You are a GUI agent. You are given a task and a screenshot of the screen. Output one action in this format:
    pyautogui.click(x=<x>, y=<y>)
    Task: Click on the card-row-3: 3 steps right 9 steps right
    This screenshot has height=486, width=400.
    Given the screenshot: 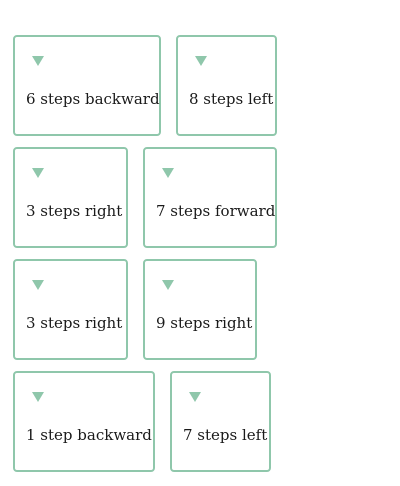 What is the action you would take?
    pyautogui.click(x=152, y=309)
    